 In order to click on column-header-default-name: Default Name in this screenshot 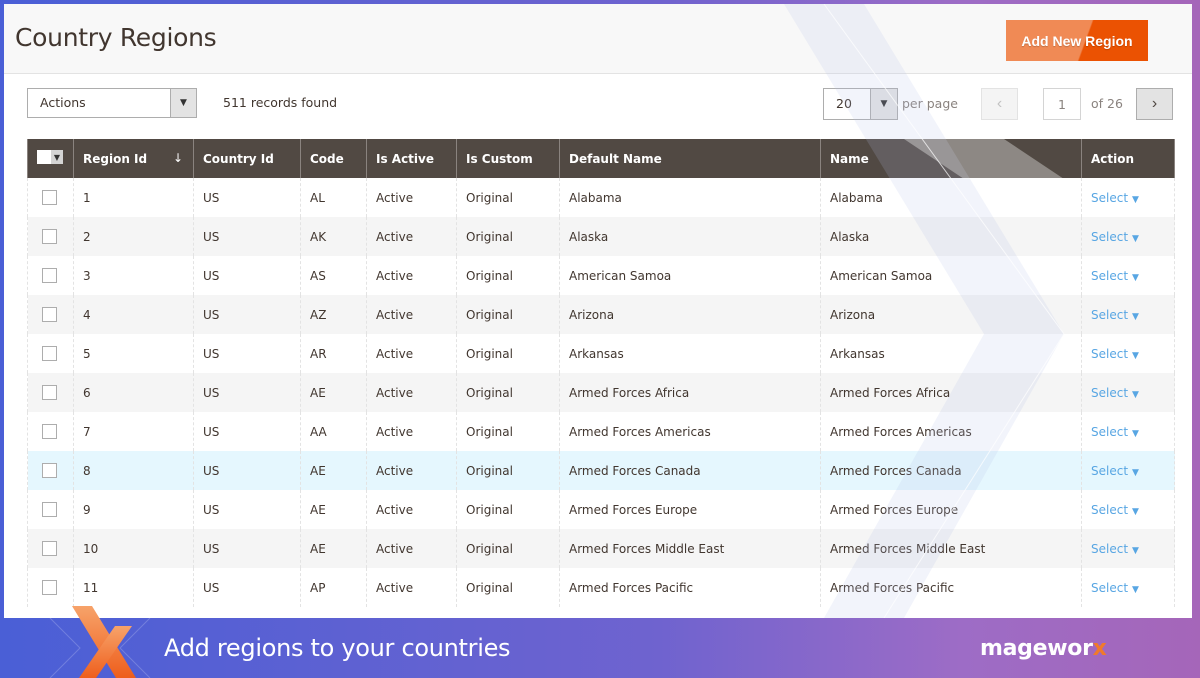, I will do `click(690, 158)`.